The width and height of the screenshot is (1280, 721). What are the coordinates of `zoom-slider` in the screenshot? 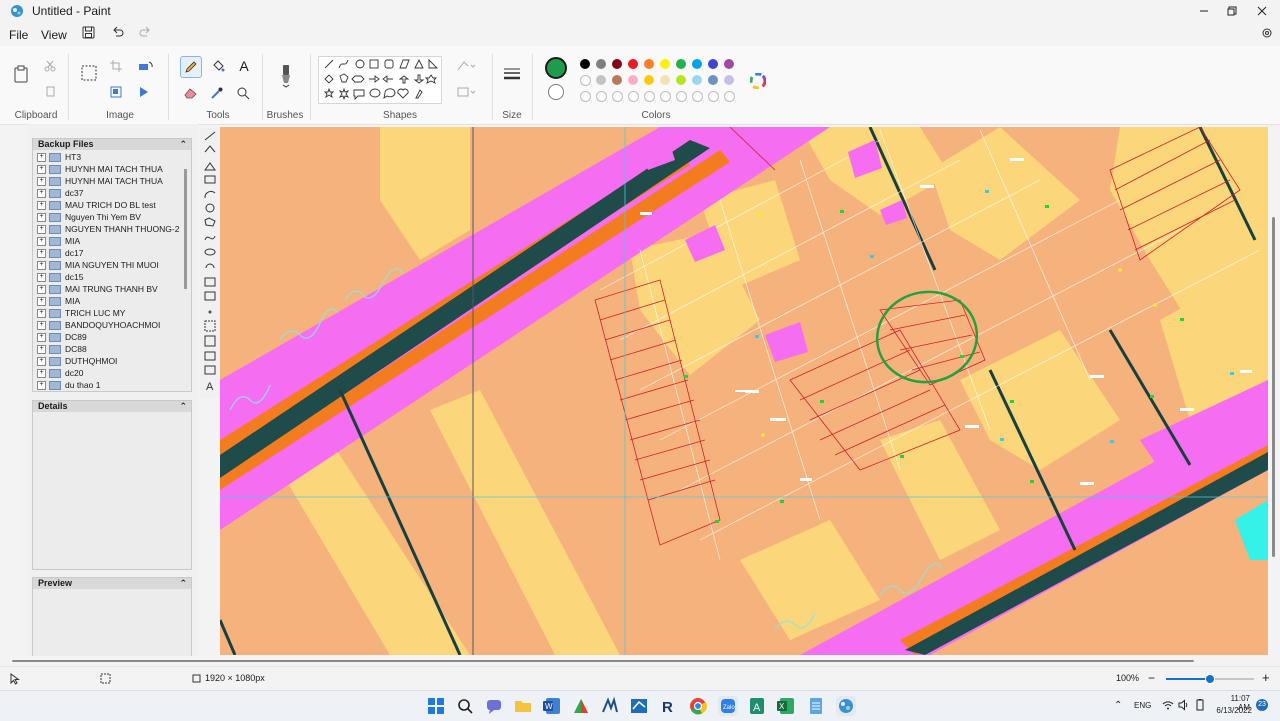 It's located at (1210, 679).